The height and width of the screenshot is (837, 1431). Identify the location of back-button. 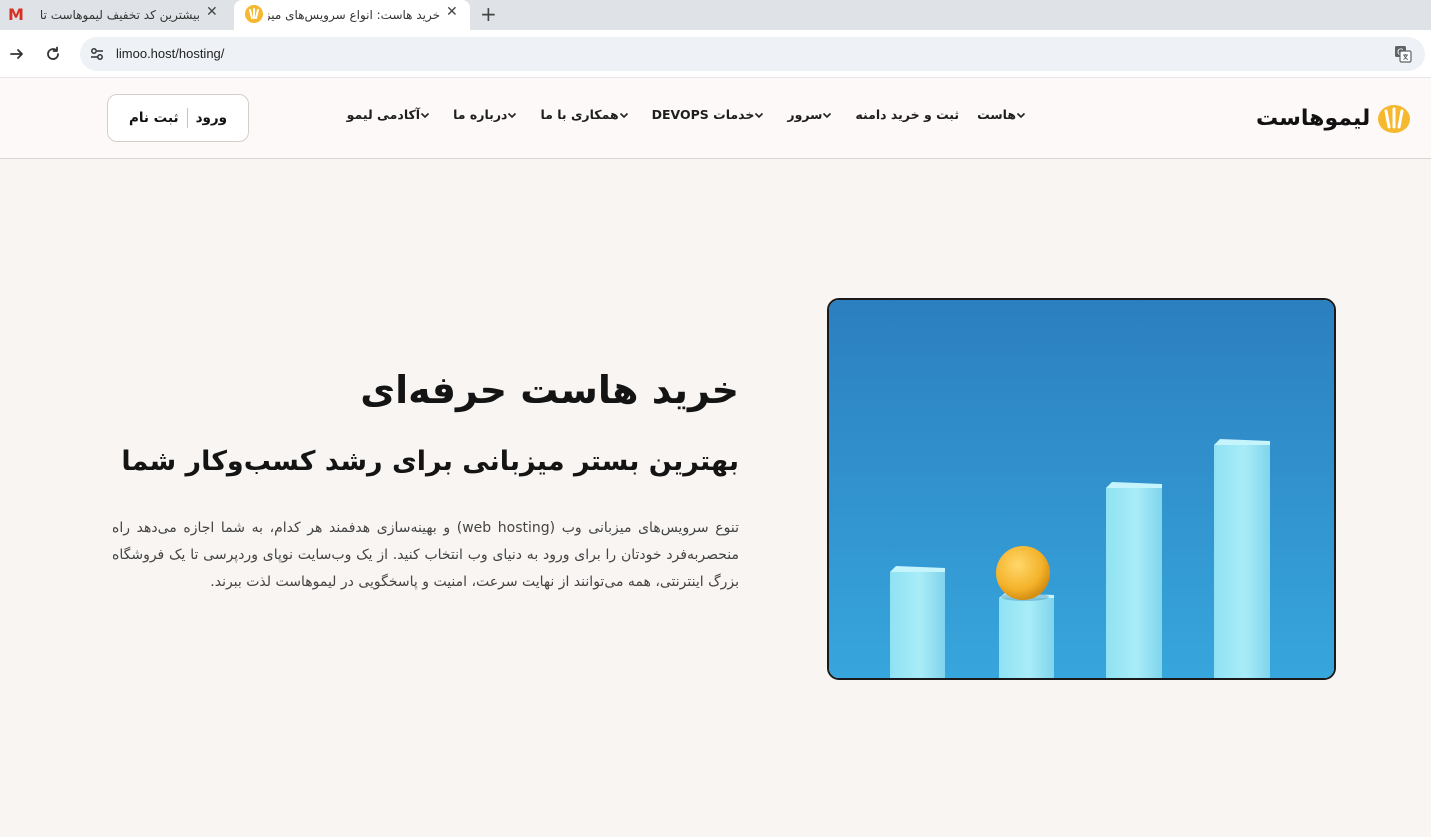
(17, 54).